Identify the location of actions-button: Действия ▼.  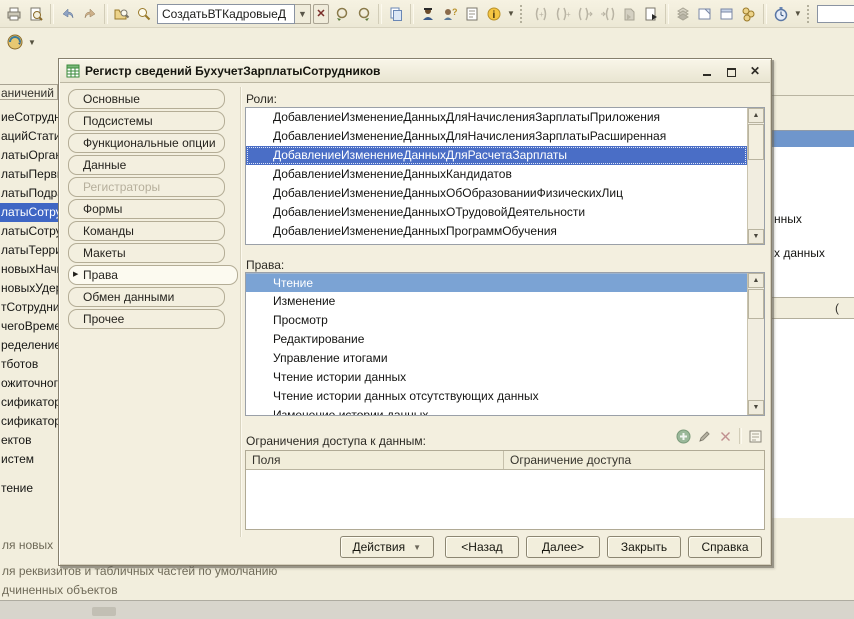
(386, 547).